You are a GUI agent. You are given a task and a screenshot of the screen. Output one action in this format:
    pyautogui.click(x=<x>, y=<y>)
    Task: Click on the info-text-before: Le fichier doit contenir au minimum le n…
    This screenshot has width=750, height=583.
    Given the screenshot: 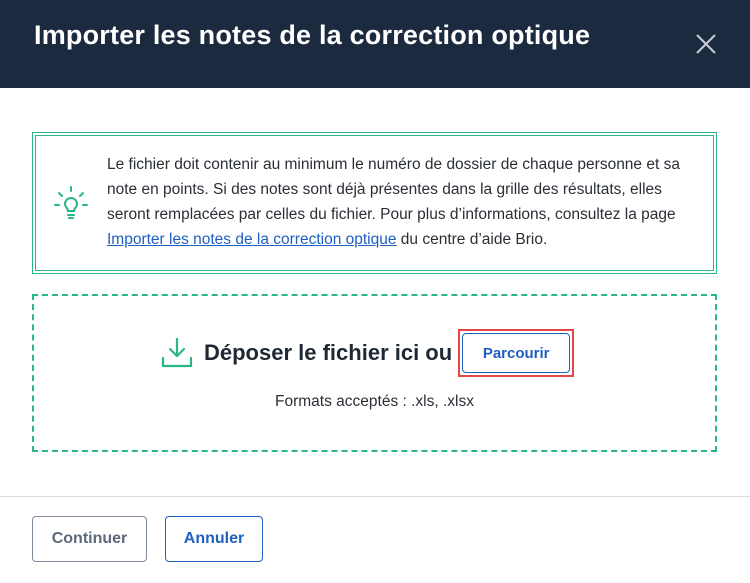 What is the action you would take?
    pyautogui.click(x=393, y=189)
    